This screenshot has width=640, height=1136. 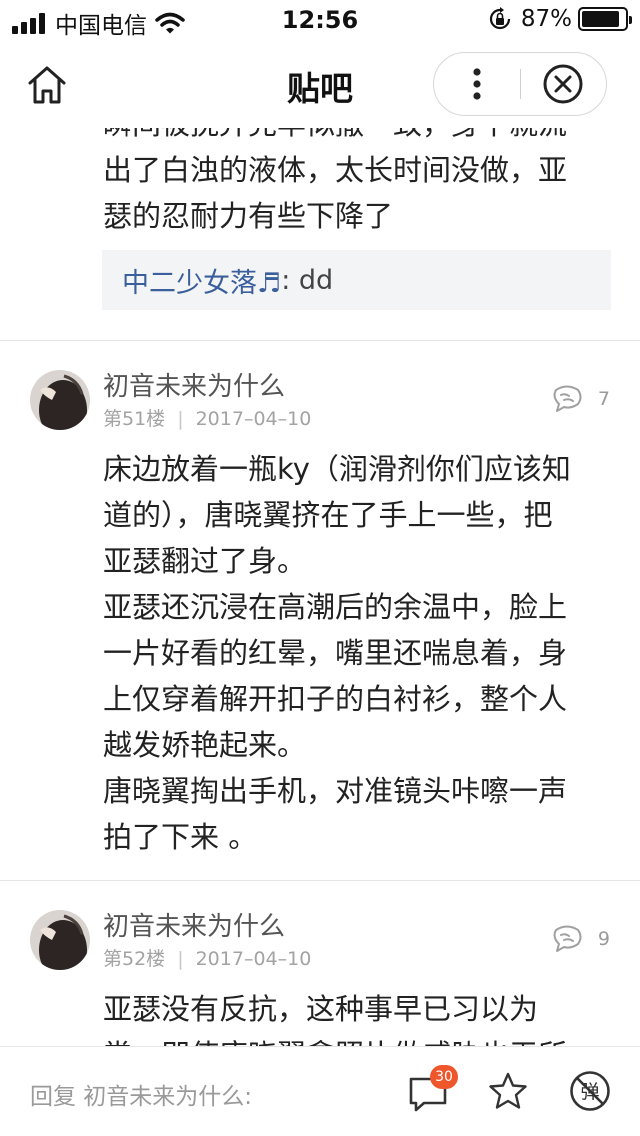 I want to click on danmu-off-button: 弹, so click(x=590, y=1091).